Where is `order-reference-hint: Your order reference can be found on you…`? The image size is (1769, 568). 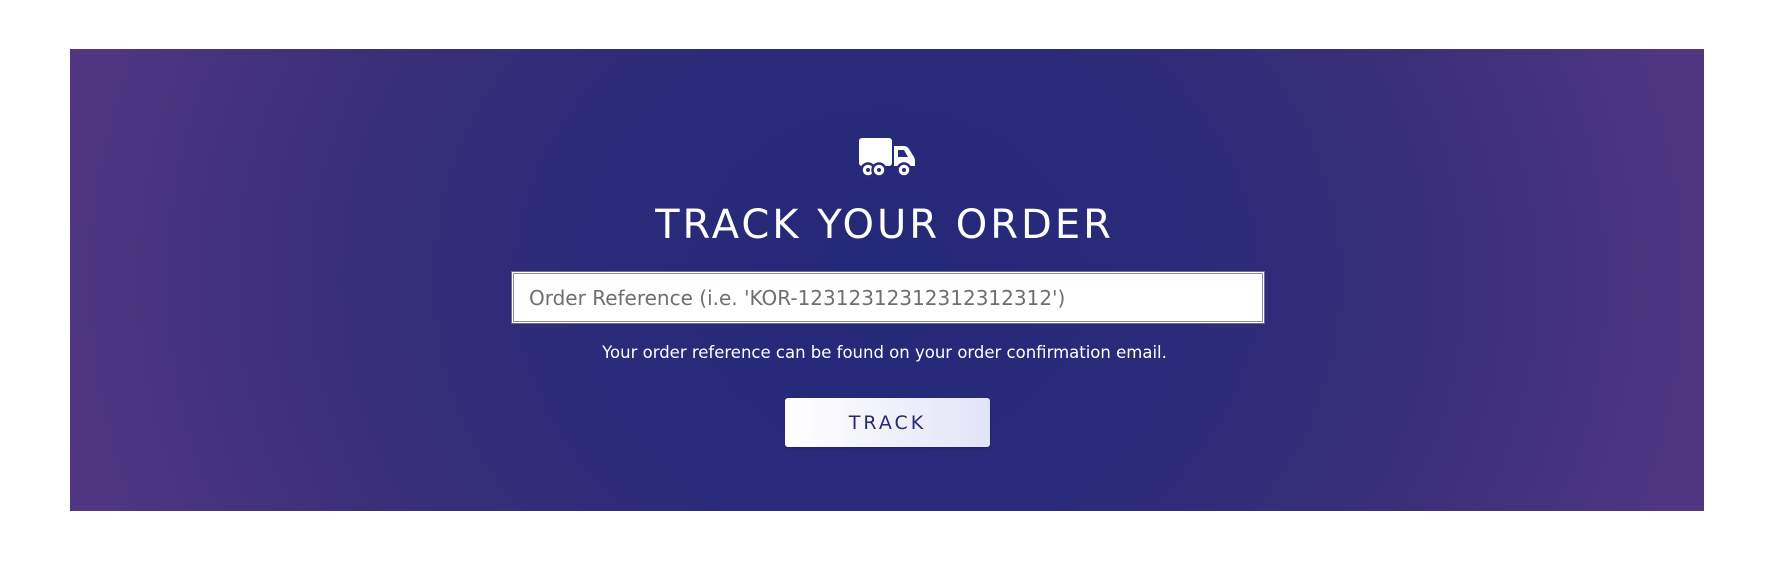
order-reference-hint: Your order reference can be found on you… is located at coordinates (884, 352).